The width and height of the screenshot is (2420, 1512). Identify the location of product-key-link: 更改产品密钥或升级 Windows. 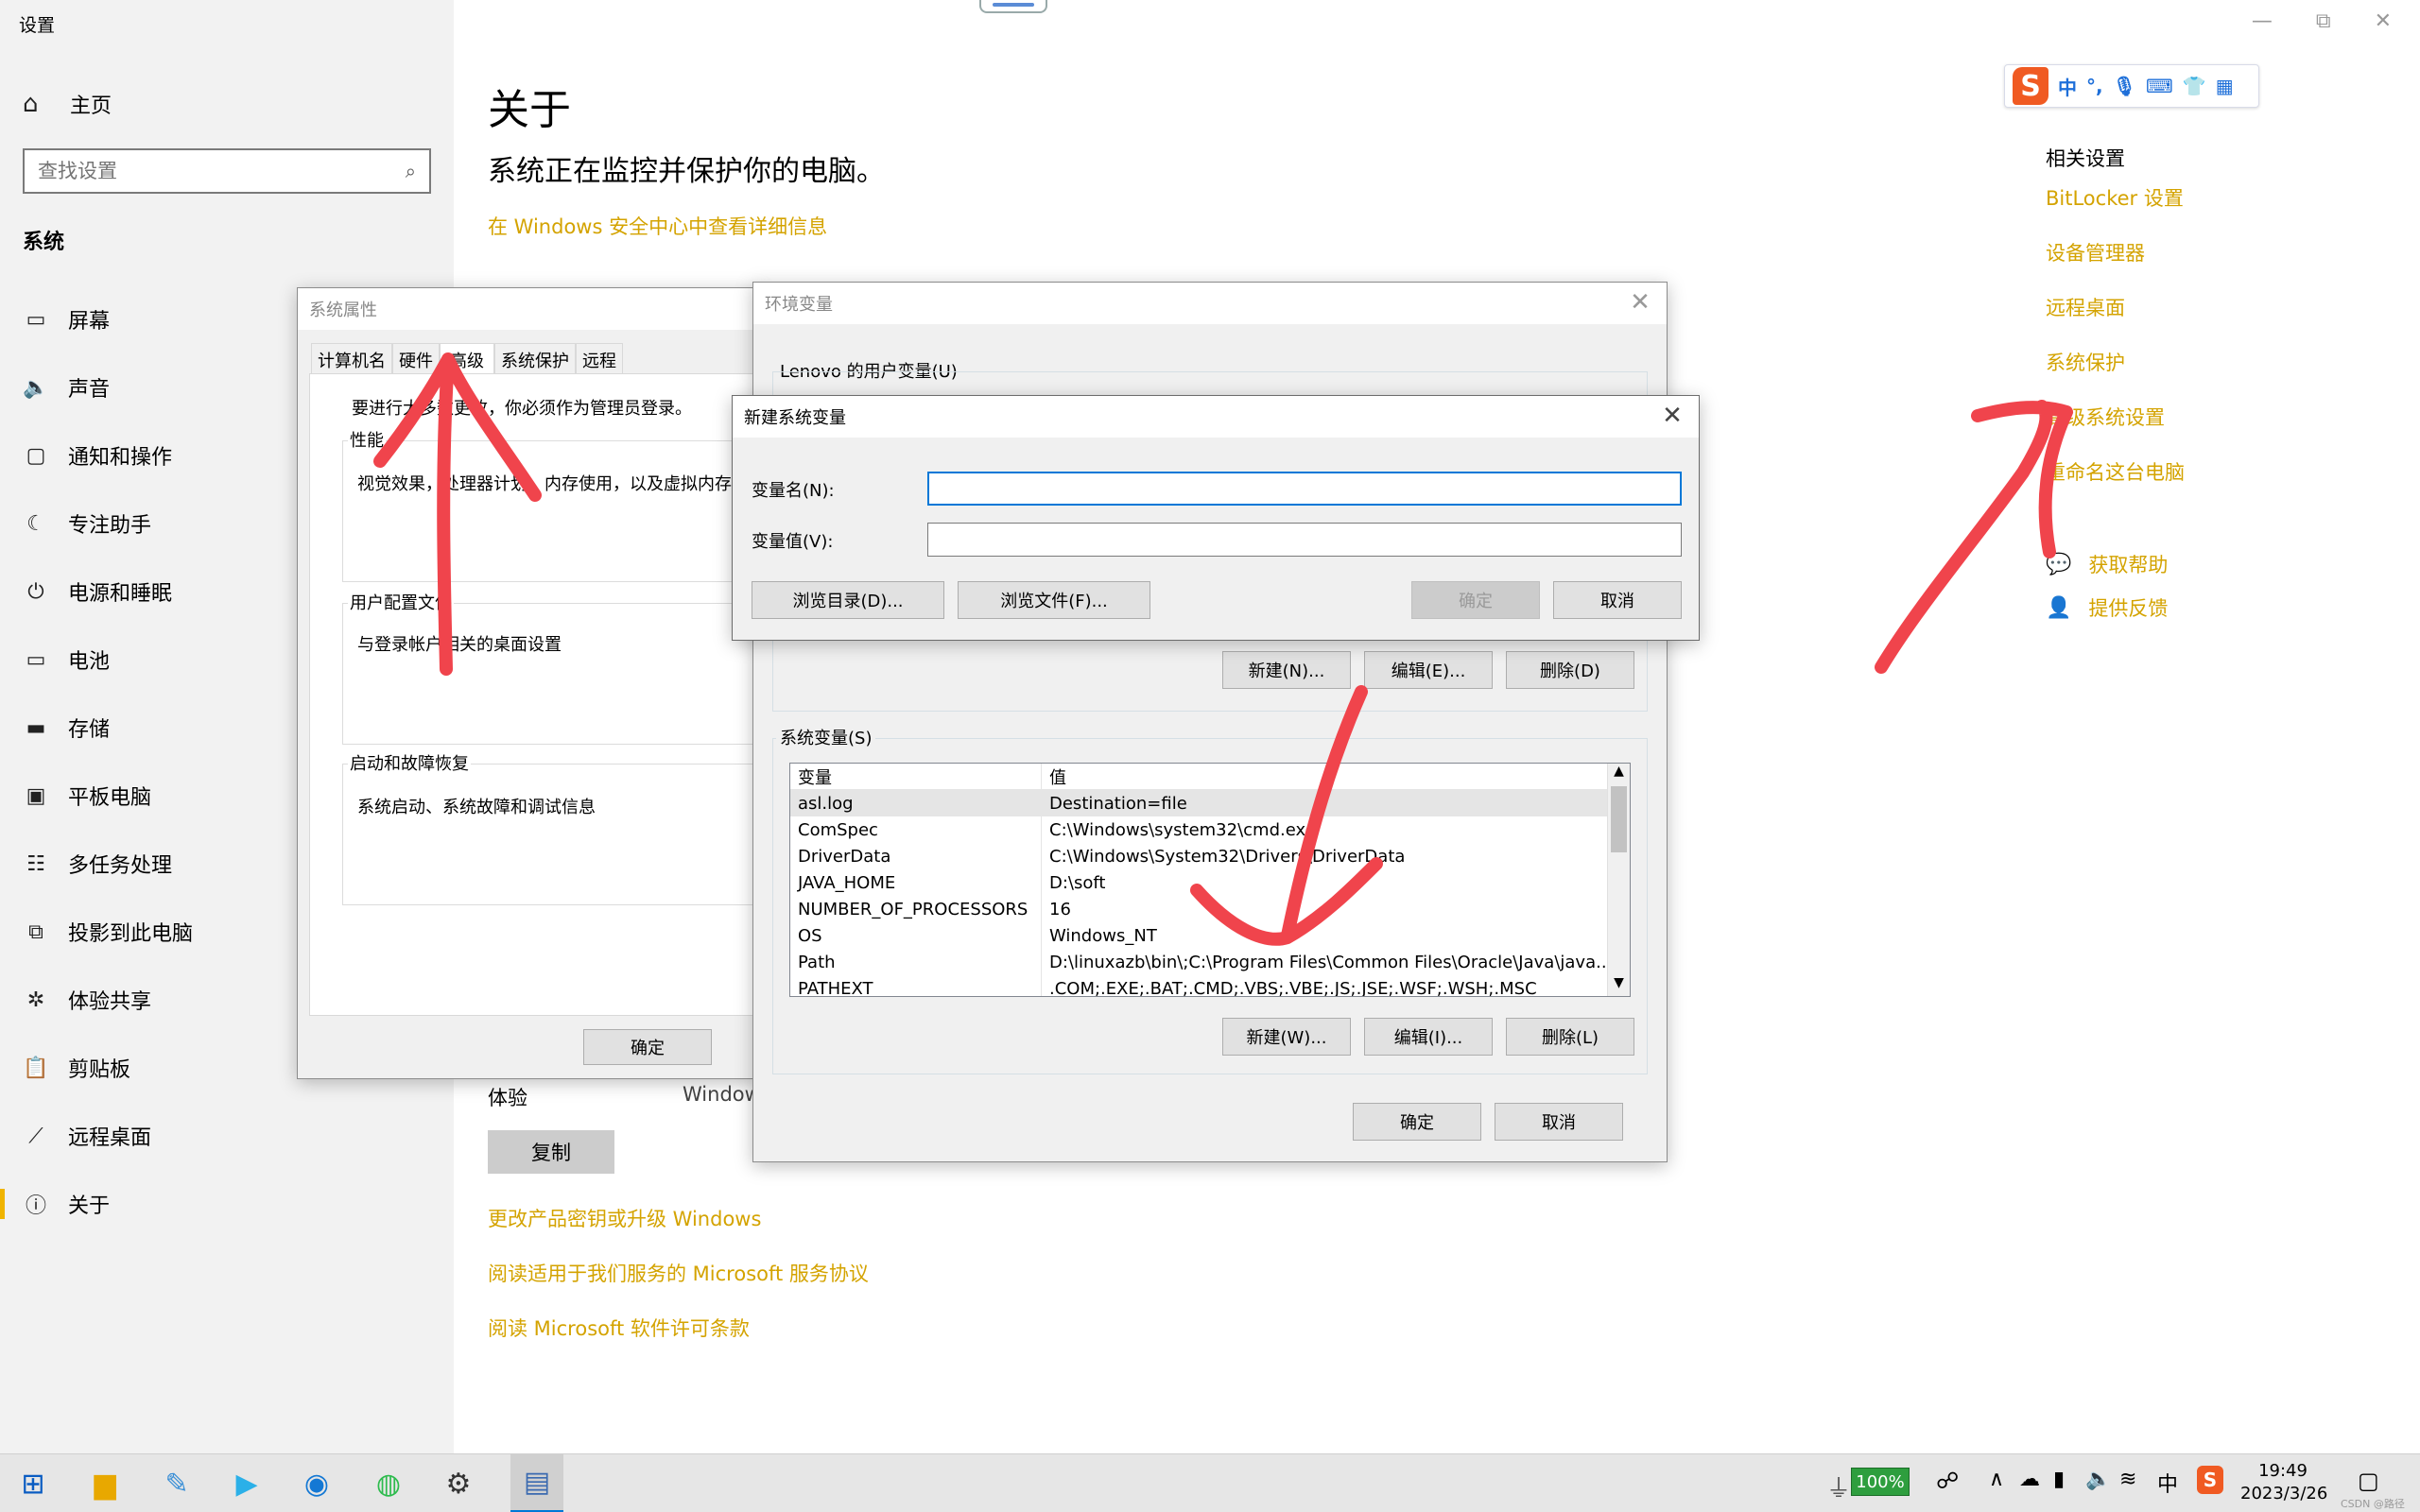
(624, 1218).